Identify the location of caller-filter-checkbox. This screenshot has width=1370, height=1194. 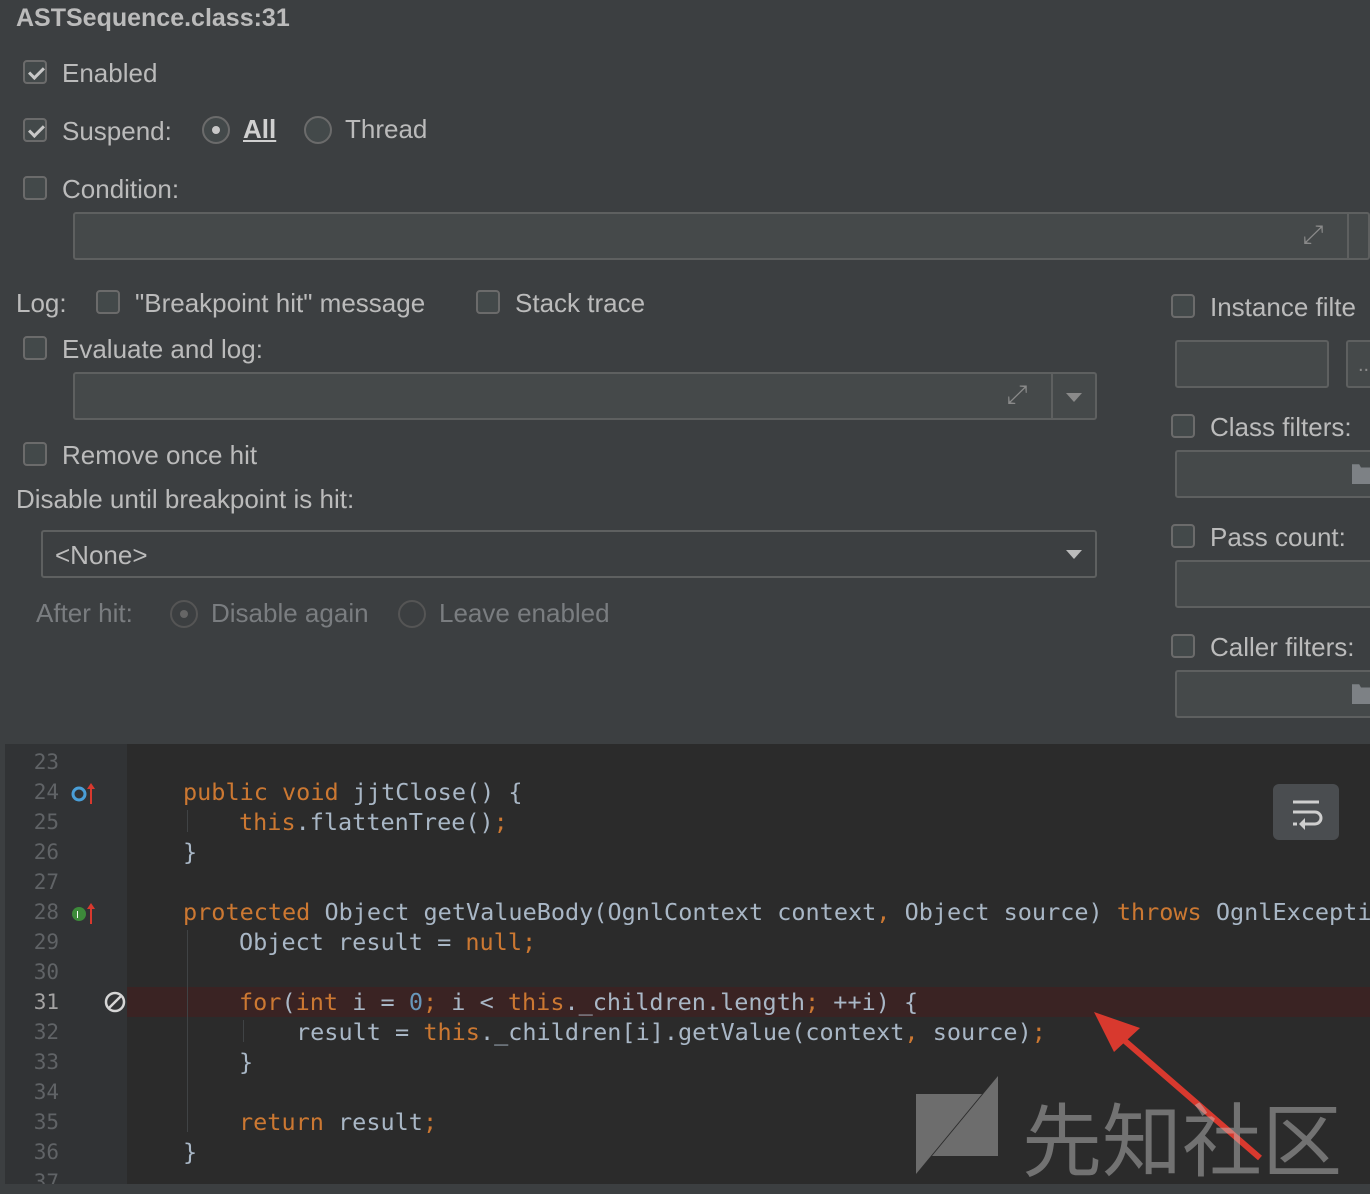
(1183, 646).